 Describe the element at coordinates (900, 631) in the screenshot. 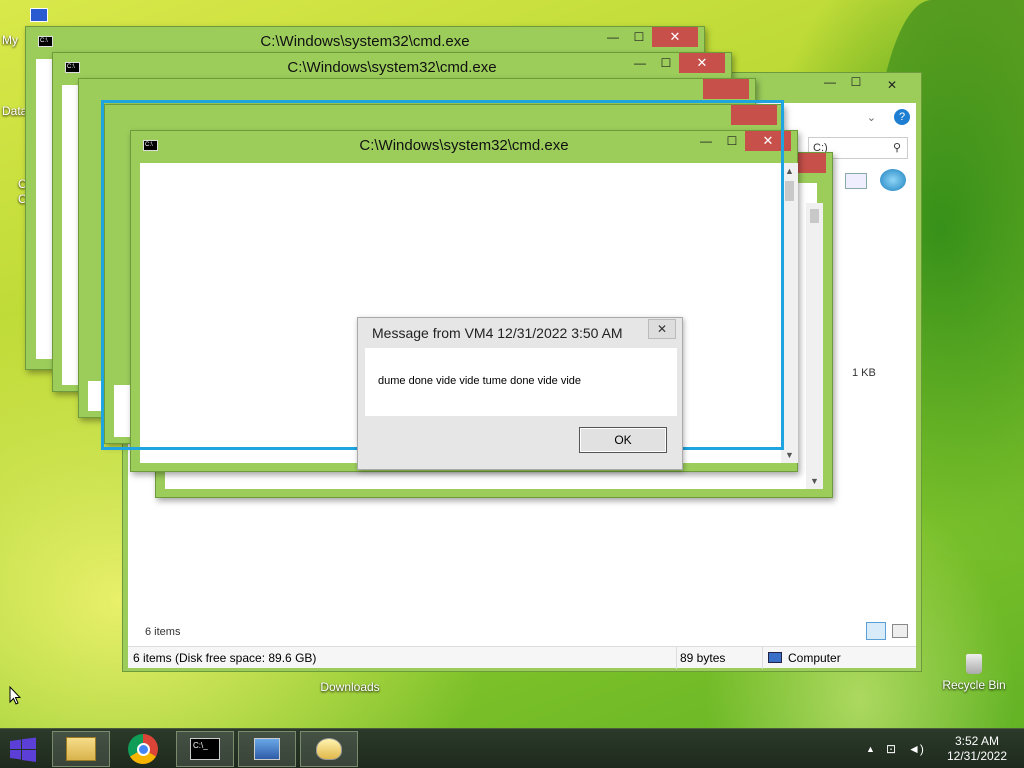

I see `large-icons-view-icon` at that location.